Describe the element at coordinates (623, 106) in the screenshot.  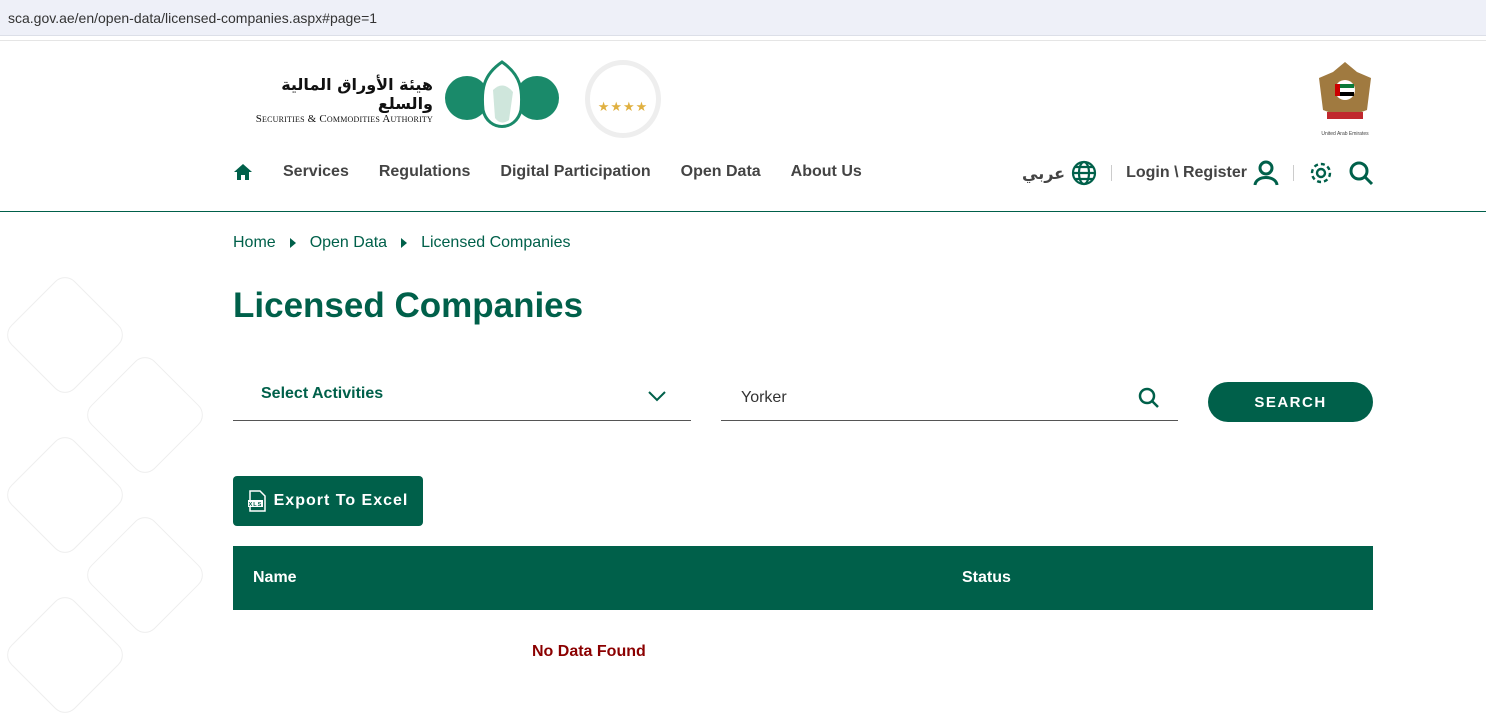
I see `stars-icon: ★★★★` at that location.